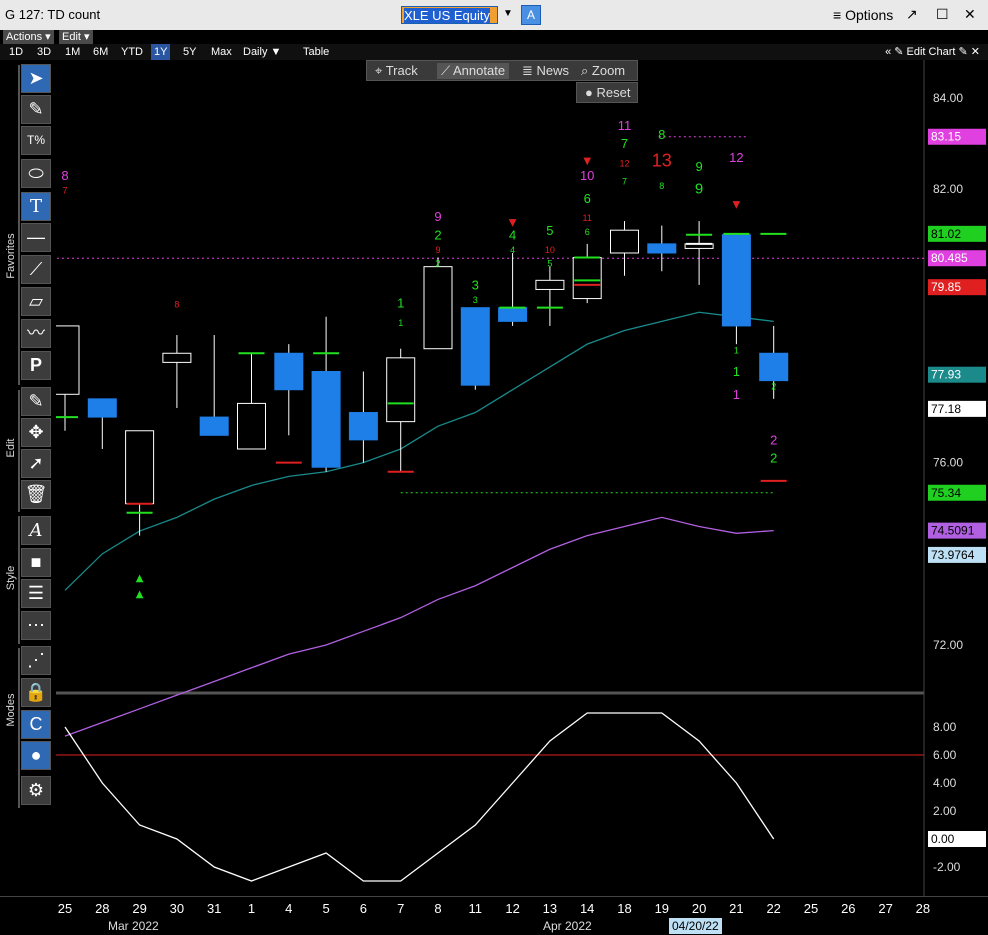 This screenshot has width=988, height=935. I want to click on trendline-tool-icon: ⟋, so click(36, 269).